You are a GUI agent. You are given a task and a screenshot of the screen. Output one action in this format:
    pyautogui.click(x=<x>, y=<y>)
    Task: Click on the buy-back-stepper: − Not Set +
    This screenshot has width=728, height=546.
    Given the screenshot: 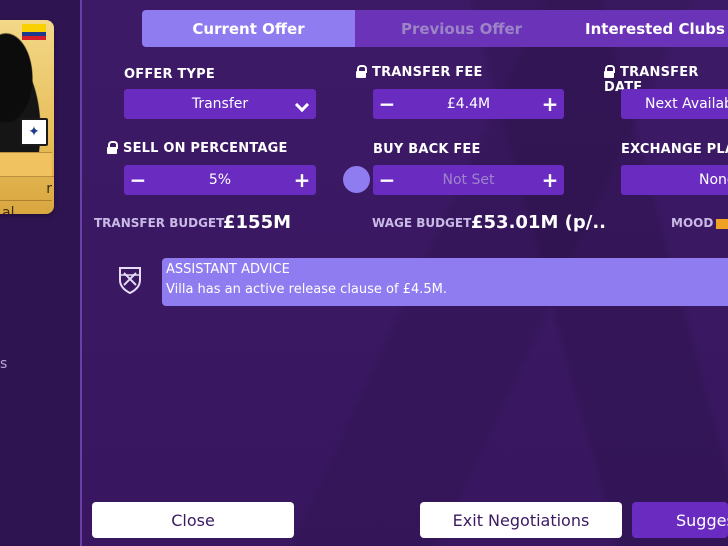 What is the action you would take?
    pyautogui.click(x=468, y=180)
    